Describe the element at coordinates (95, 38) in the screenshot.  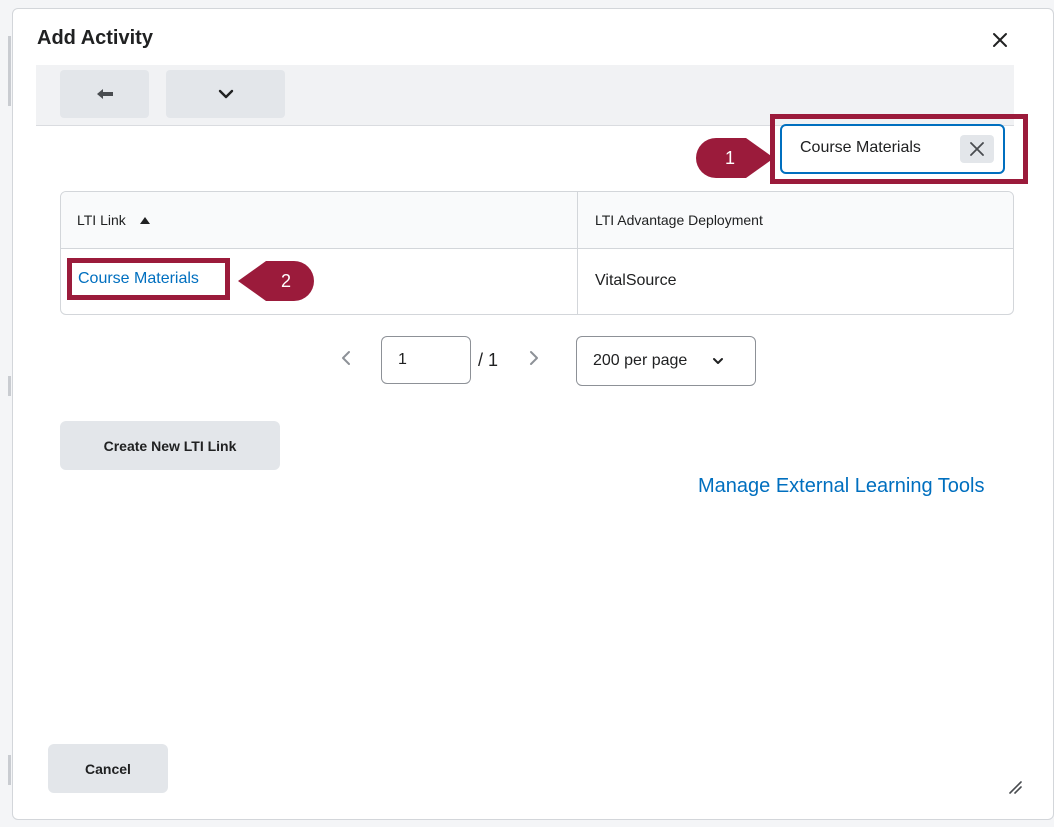
I see `dialog-title: Add Activity` at that location.